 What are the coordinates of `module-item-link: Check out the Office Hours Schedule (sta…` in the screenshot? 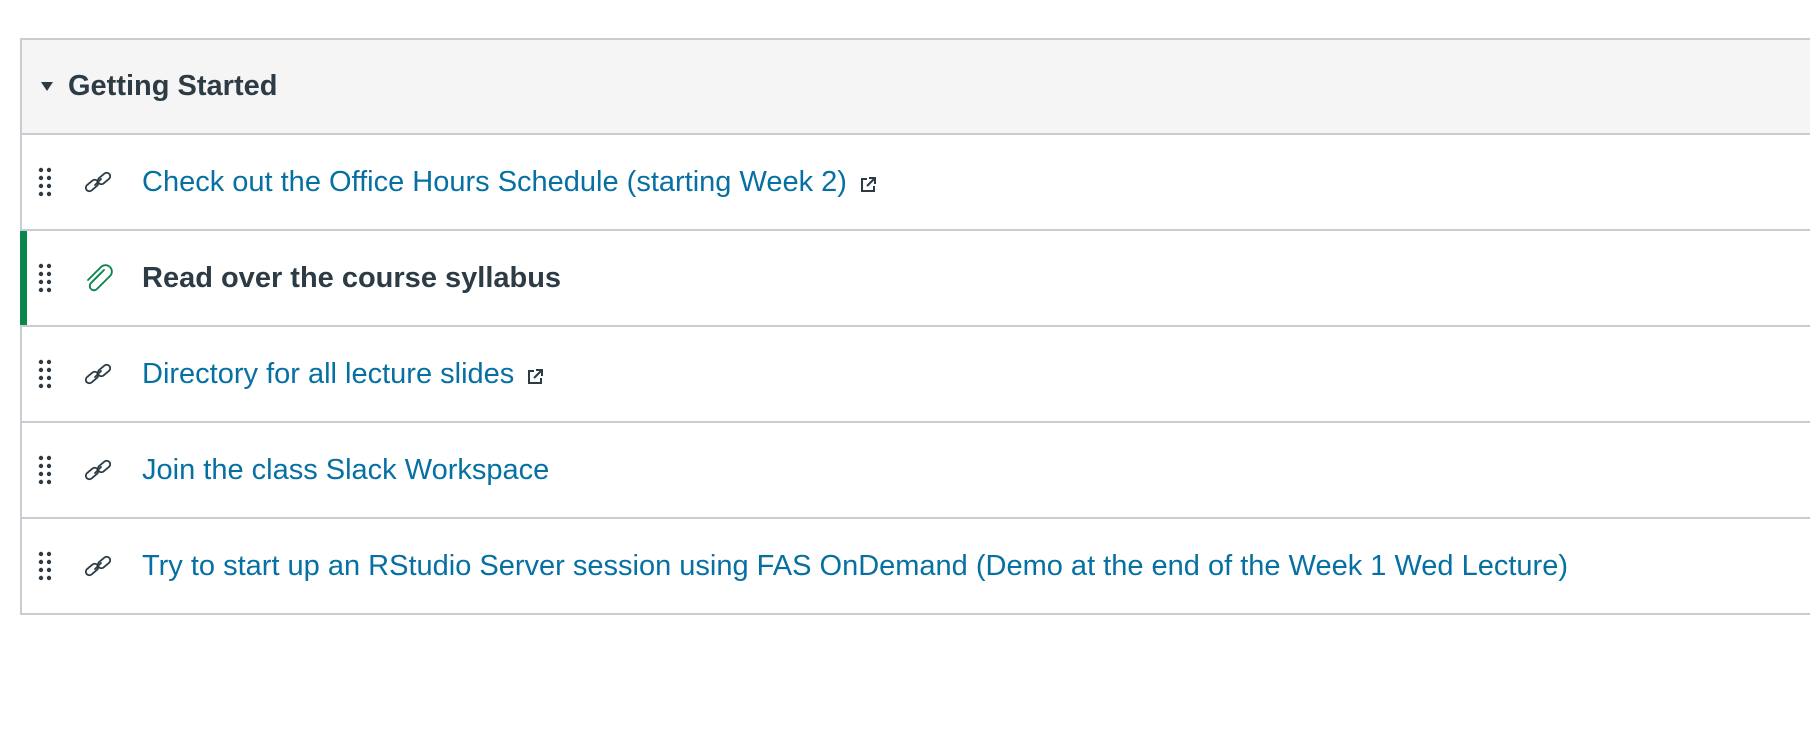 It's located at (494, 182).